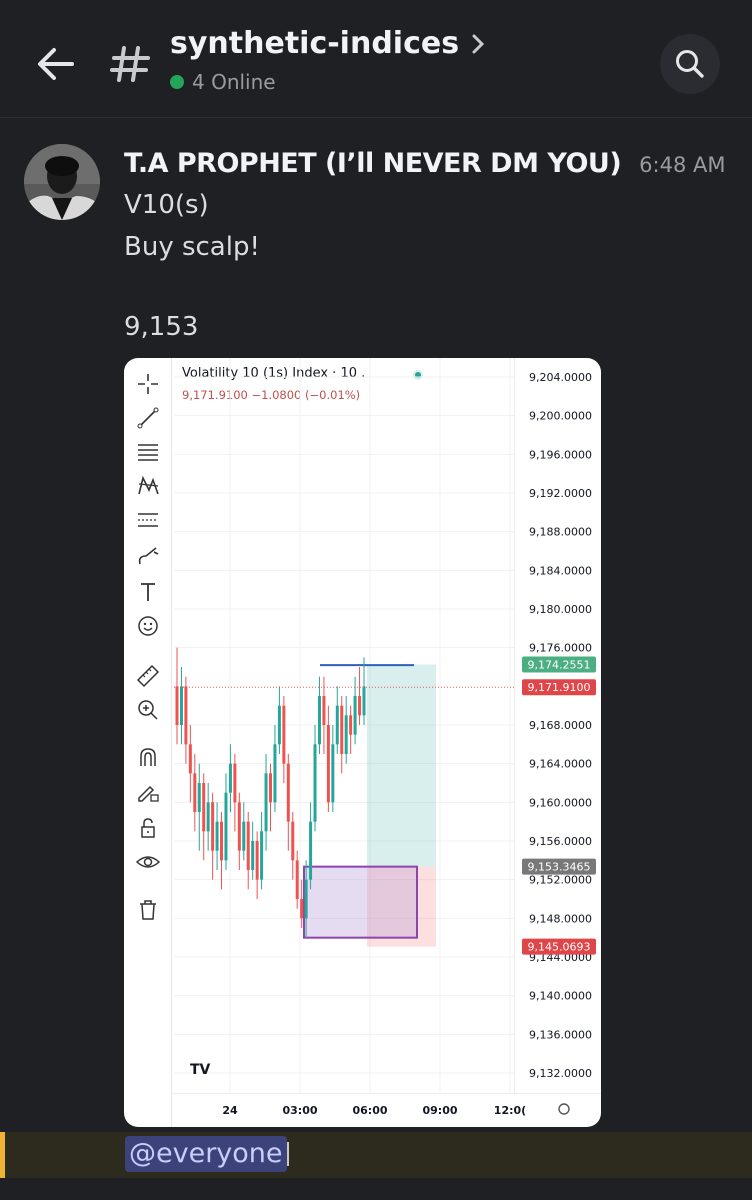 The image size is (752, 1200). What do you see at coordinates (234, 82) in the screenshot?
I see `online-count: 4 Online` at bounding box center [234, 82].